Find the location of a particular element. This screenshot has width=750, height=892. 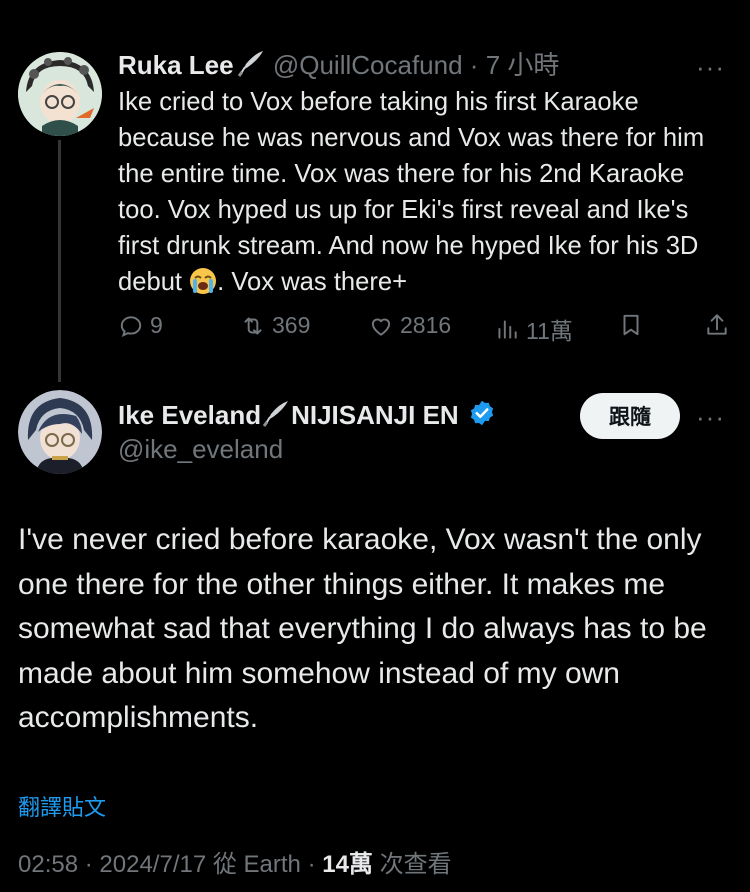

thread-line is located at coordinates (59, 261).